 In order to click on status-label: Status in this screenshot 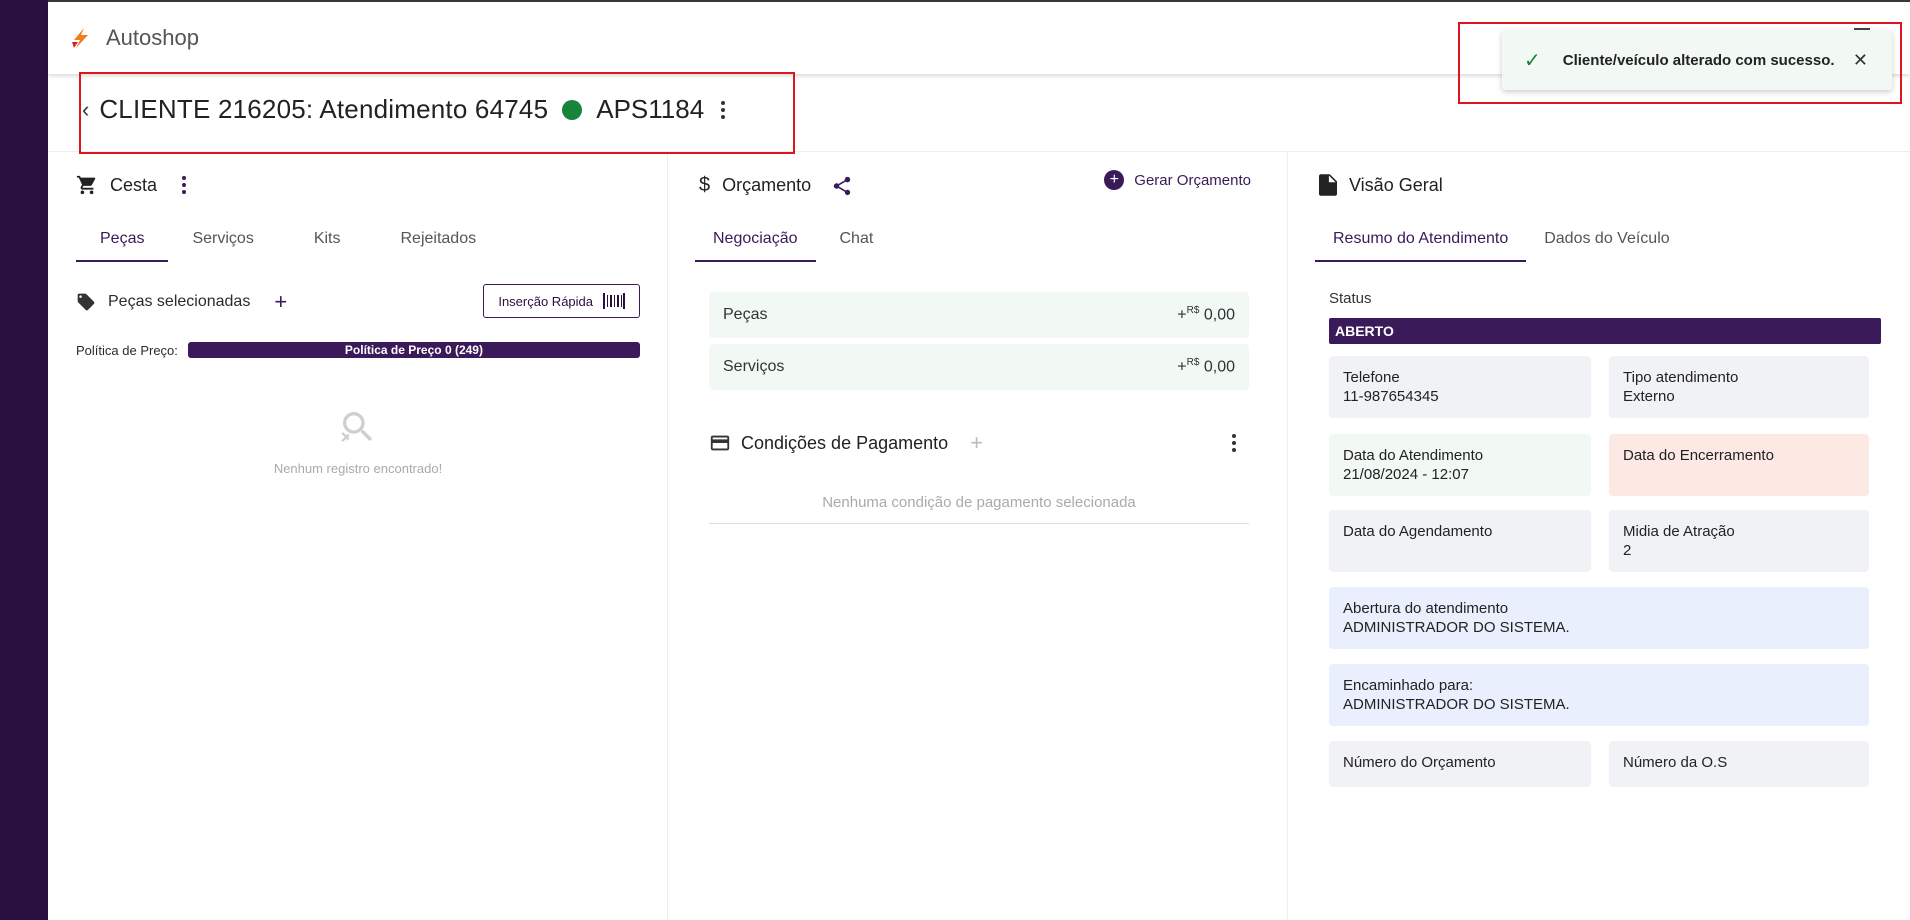, I will do `click(1350, 298)`.